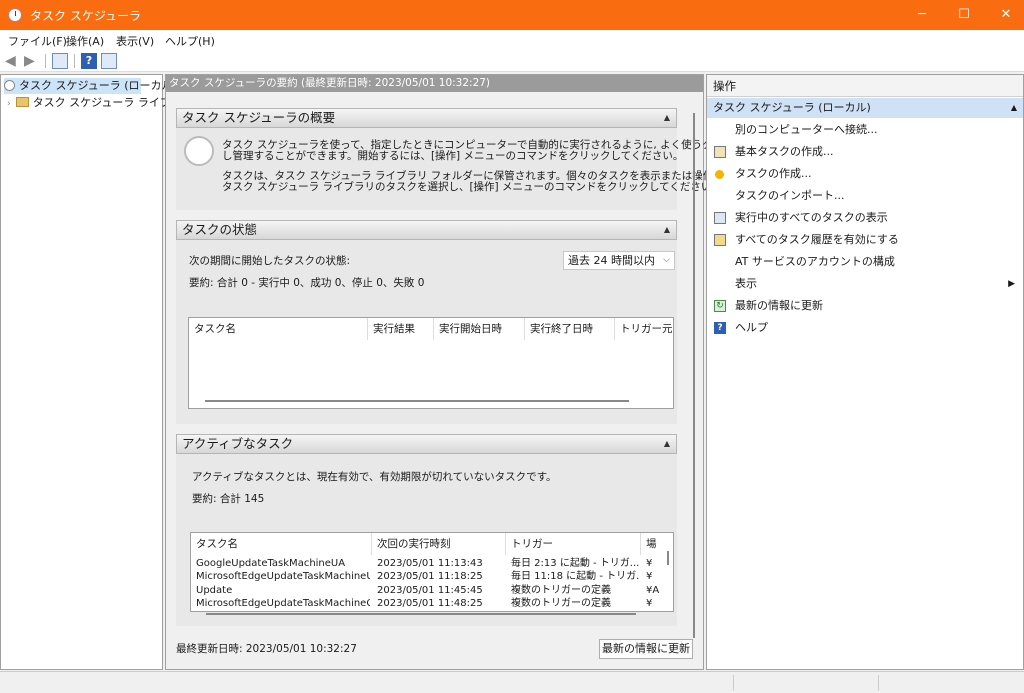  I want to click on action-at-service: AT サービスのアカウントの構成, so click(865, 262).